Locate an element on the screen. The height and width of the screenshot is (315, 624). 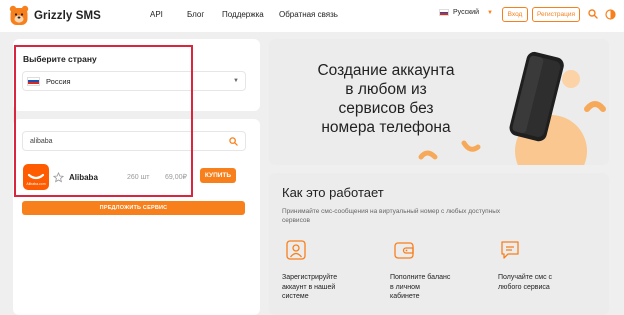
hero-line: номера телефона is located at coordinates (386, 127).